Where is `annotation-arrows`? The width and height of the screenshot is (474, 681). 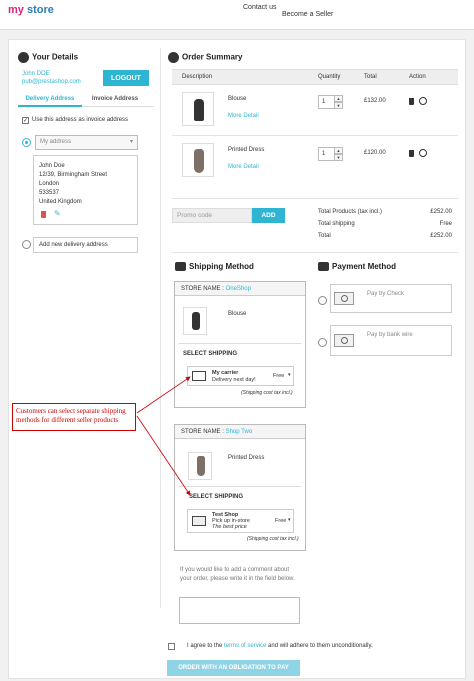
annotation-arrows is located at coordinates (163, 436).